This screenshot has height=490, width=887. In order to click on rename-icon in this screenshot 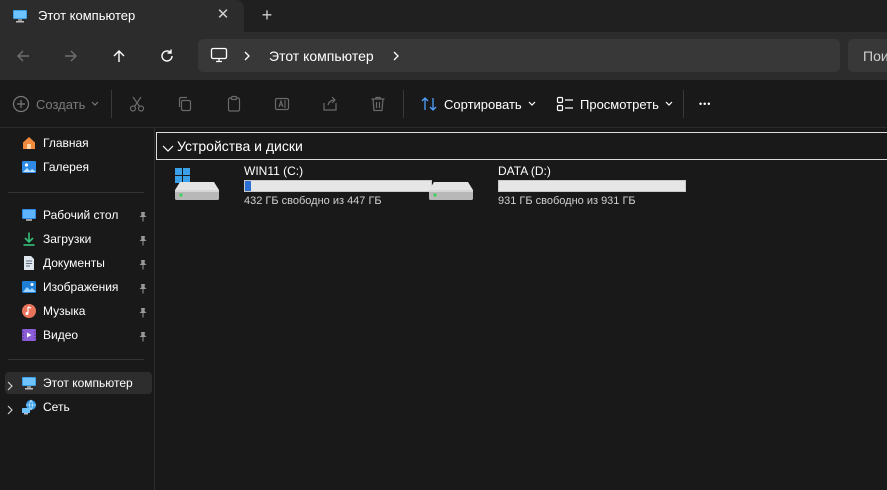, I will do `click(282, 104)`.